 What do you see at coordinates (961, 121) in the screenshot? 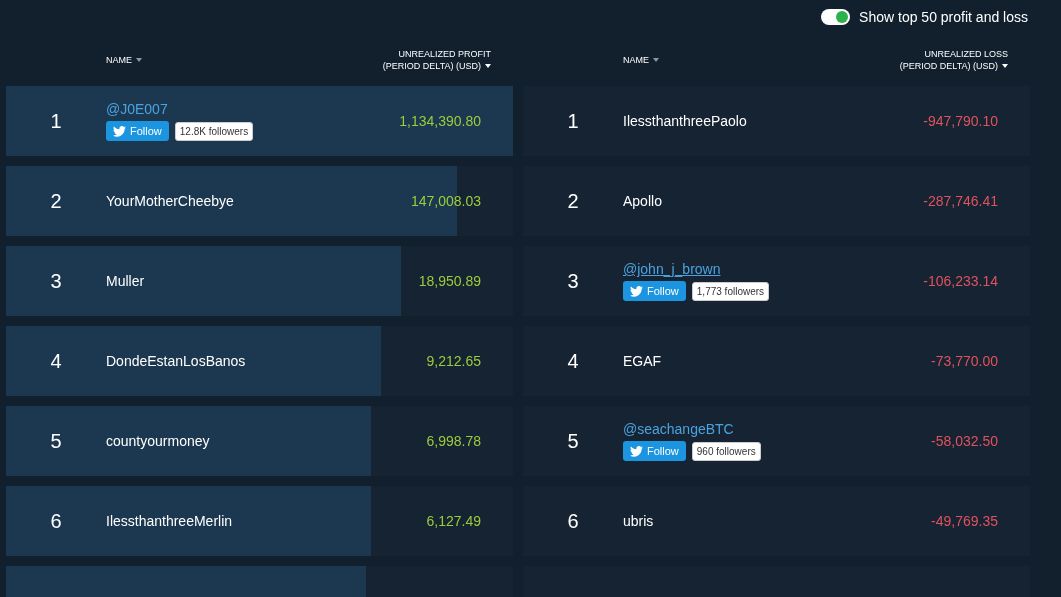
I see `pnl-value: -947,790.10` at bounding box center [961, 121].